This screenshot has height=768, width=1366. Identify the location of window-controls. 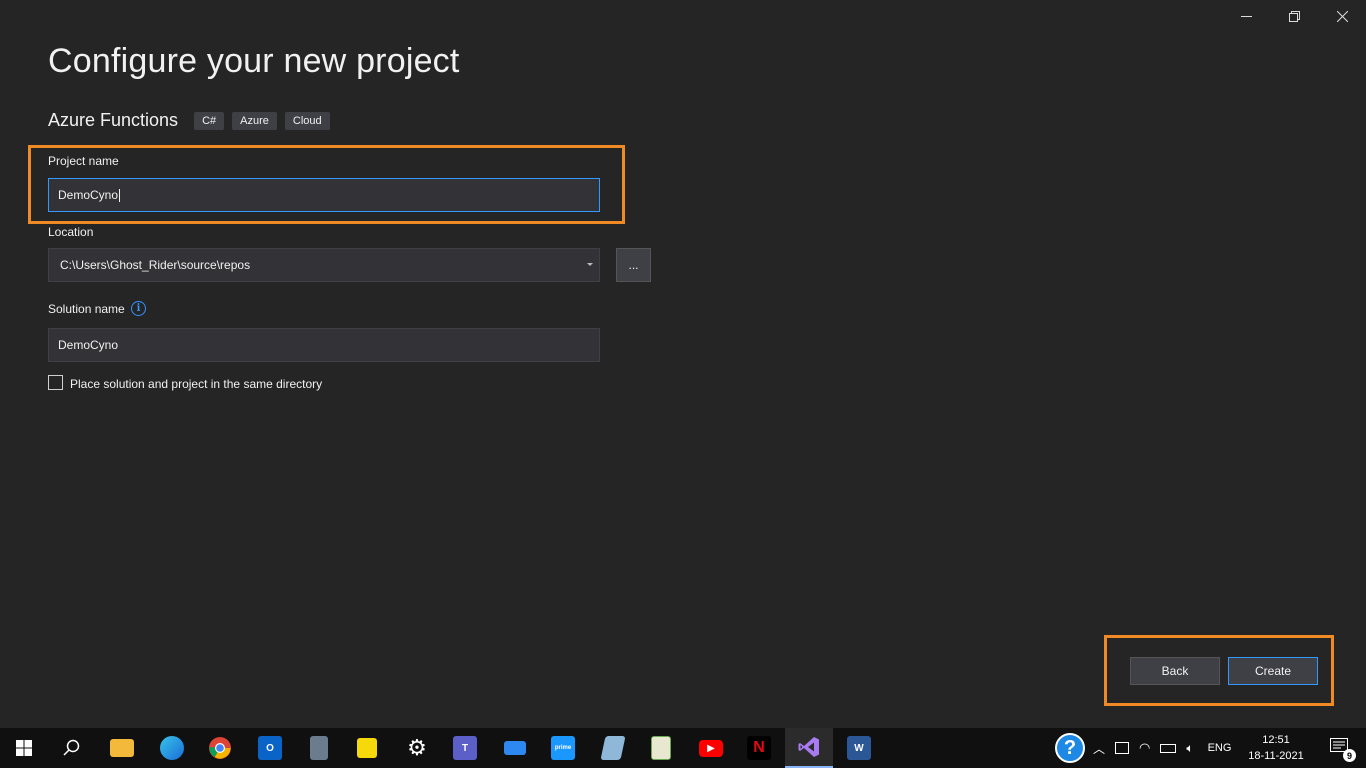
(1294, 16).